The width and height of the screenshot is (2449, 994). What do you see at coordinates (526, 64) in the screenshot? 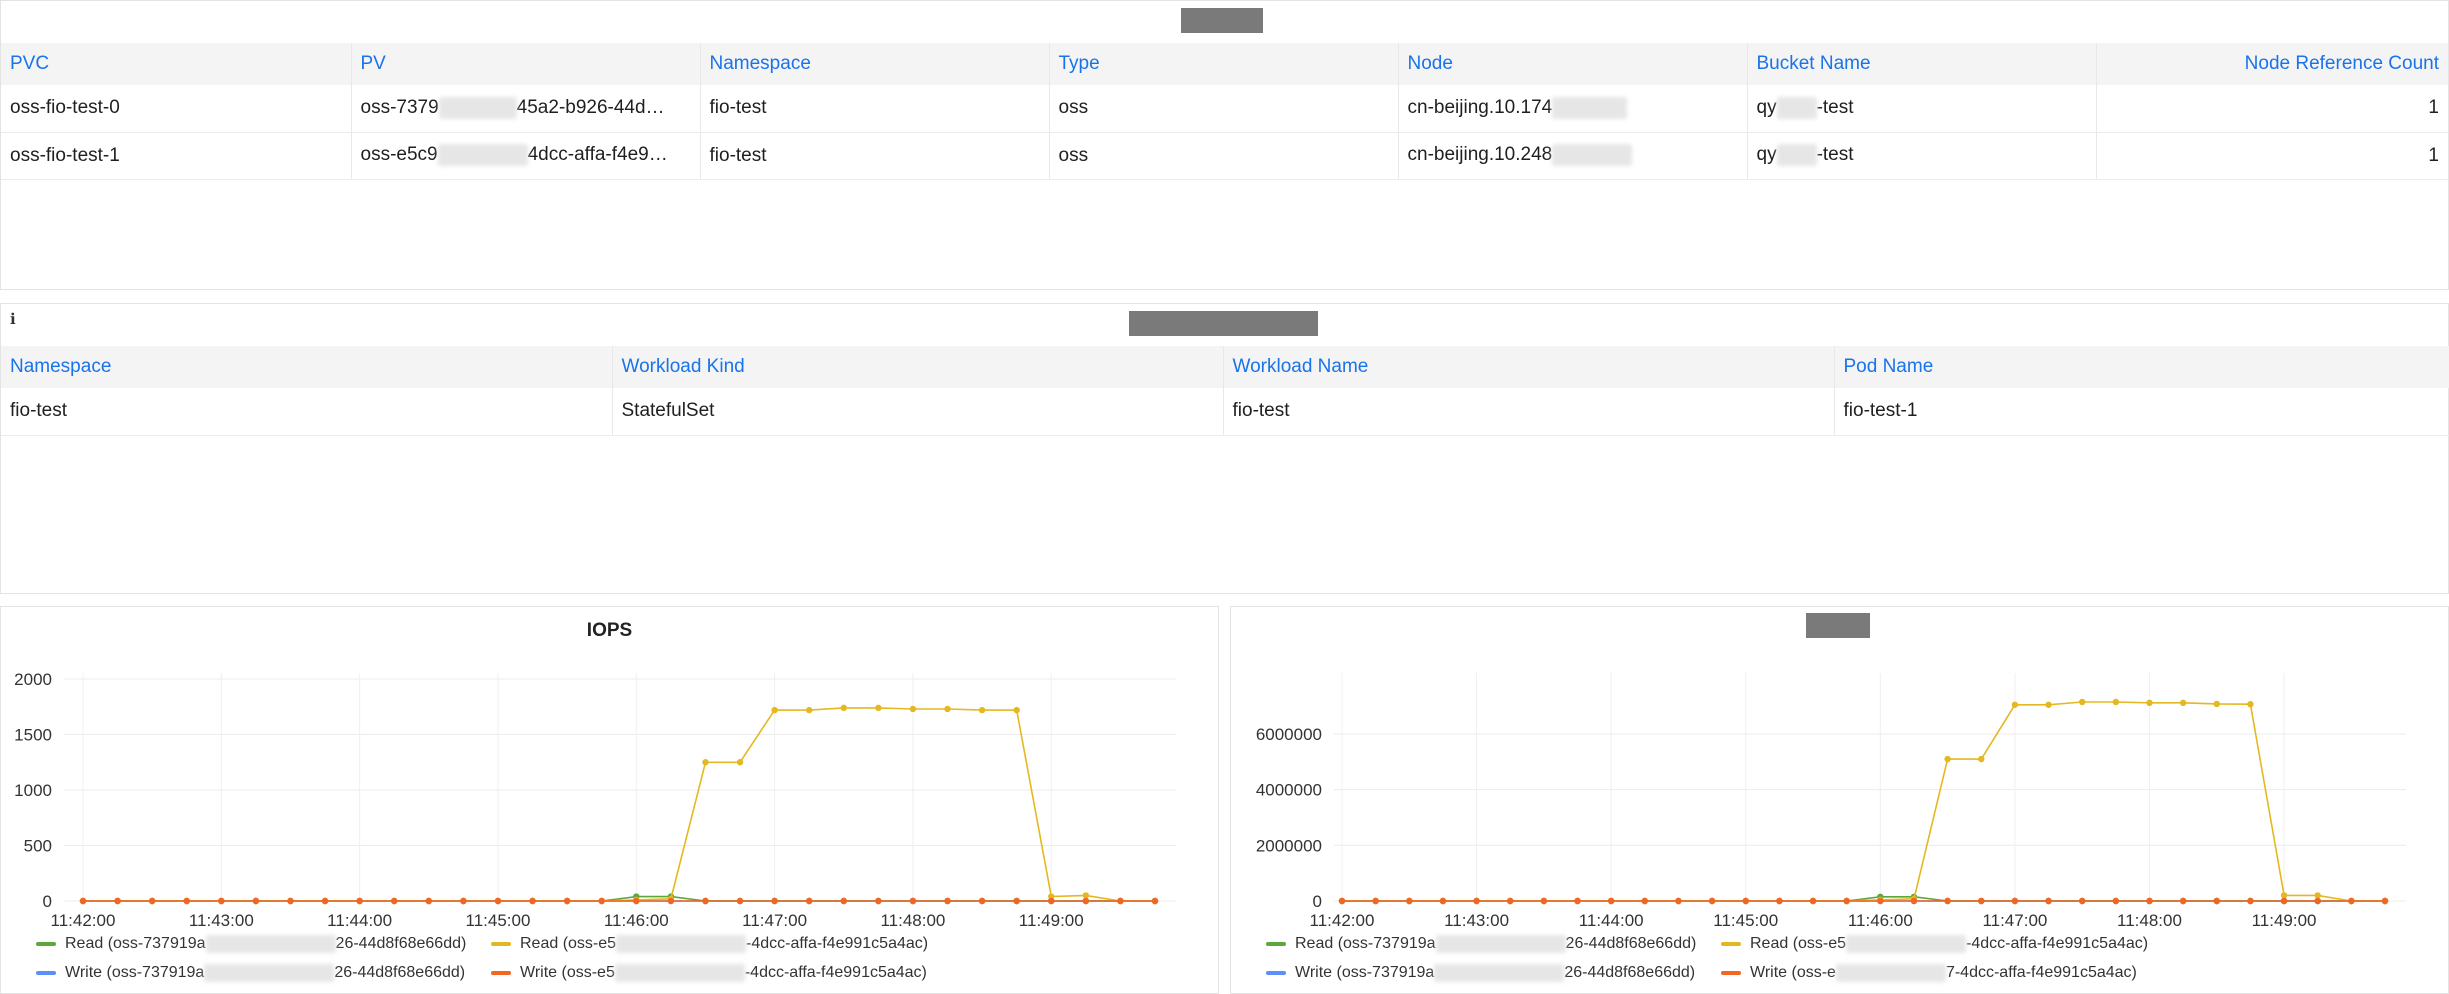
I see `column-header-pv: PV` at bounding box center [526, 64].